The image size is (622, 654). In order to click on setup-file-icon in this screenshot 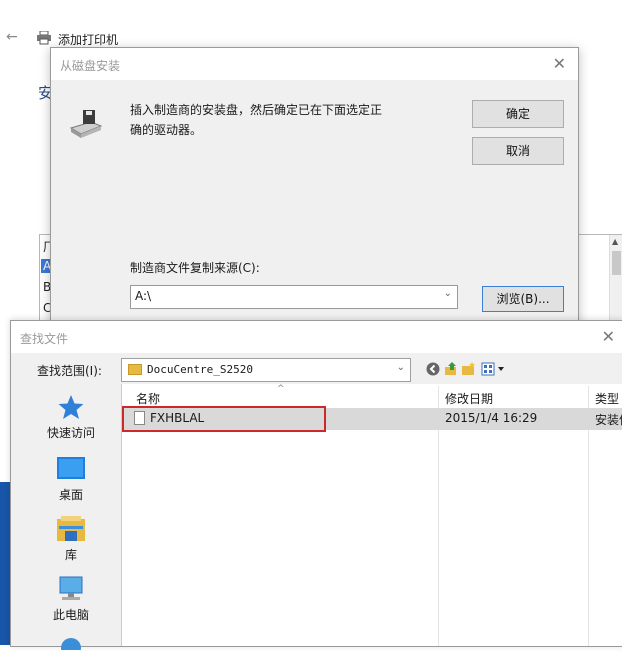, I will do `click(139, 418)`.